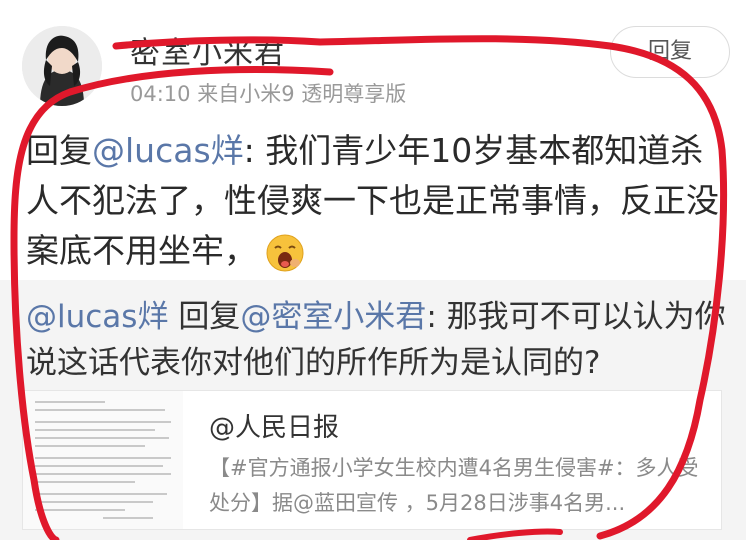 This screenshot has height=540, width=746. Describe the element at coordinates (103, 460) in the screenshot. I see `embedded-post-thumbnail` at that location.